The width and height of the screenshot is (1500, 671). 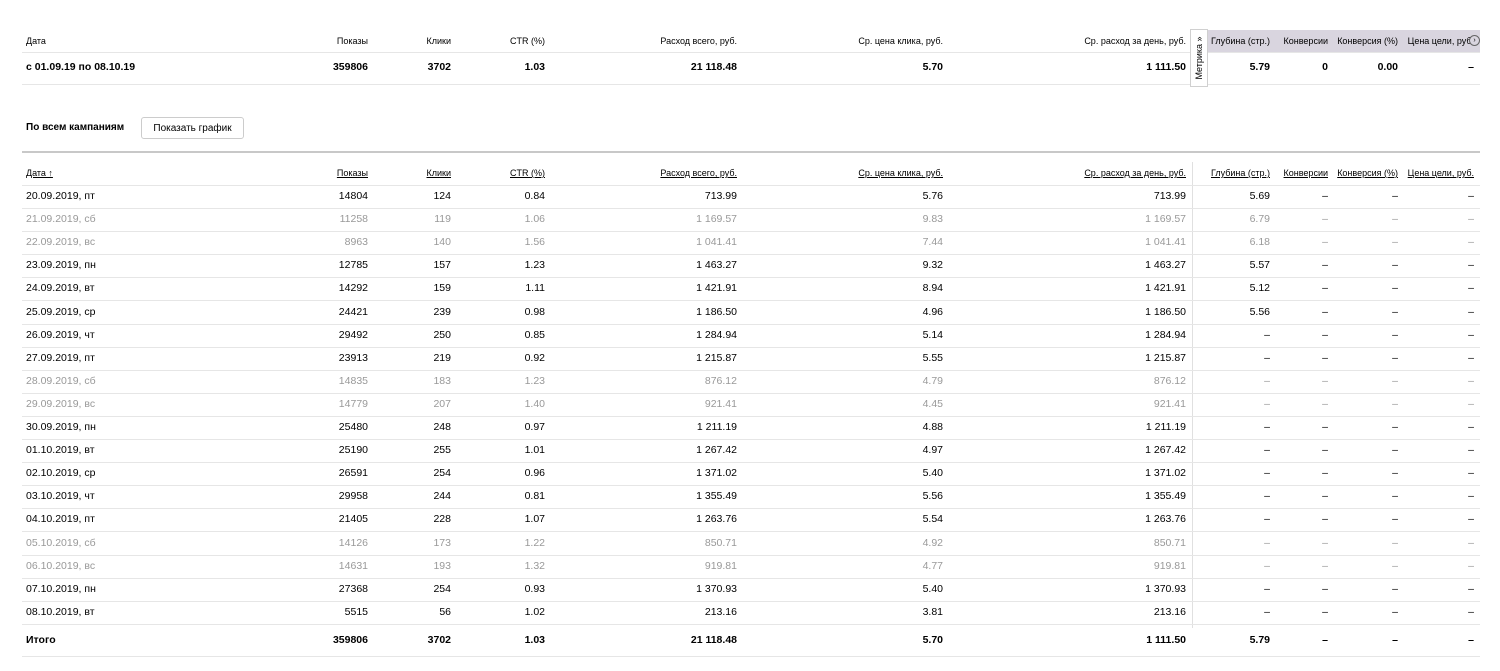 What do you see at coordinates (60, 335) in the screenshot?
I see `table-cell-date: 26.09.2019, чт` at bounding box center [60, 335].